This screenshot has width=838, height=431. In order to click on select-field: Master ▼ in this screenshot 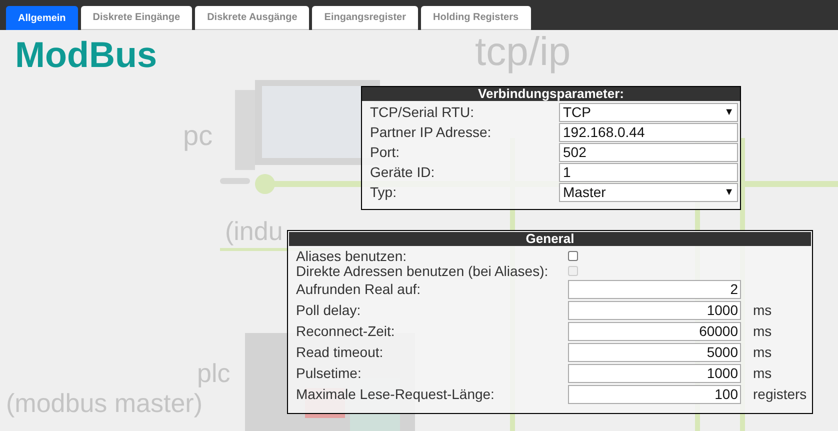, I will do `click(648, 192)`.